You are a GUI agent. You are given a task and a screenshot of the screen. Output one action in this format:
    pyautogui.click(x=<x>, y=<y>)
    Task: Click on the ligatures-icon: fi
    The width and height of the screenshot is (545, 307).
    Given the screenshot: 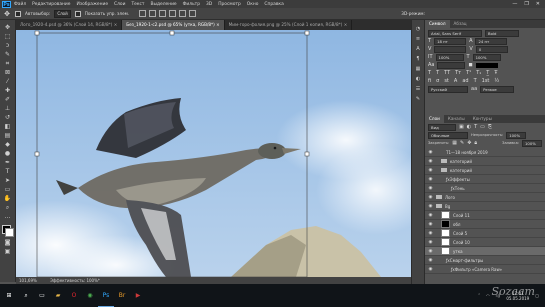 What is the action you would take?
    pyautogui.click(x=429, y=81)
    